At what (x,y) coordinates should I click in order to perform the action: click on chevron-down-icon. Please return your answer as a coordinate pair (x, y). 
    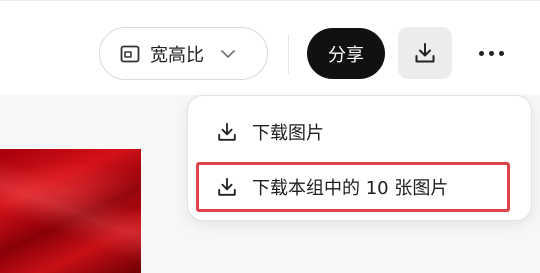
    Looking at the image, I should click on (228, 54).